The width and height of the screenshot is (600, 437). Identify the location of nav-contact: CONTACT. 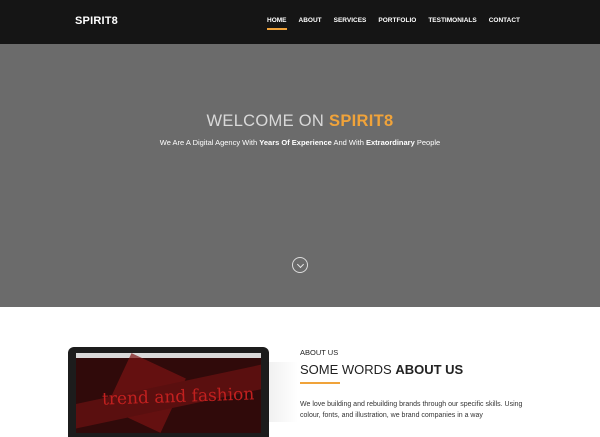
(504, 20).